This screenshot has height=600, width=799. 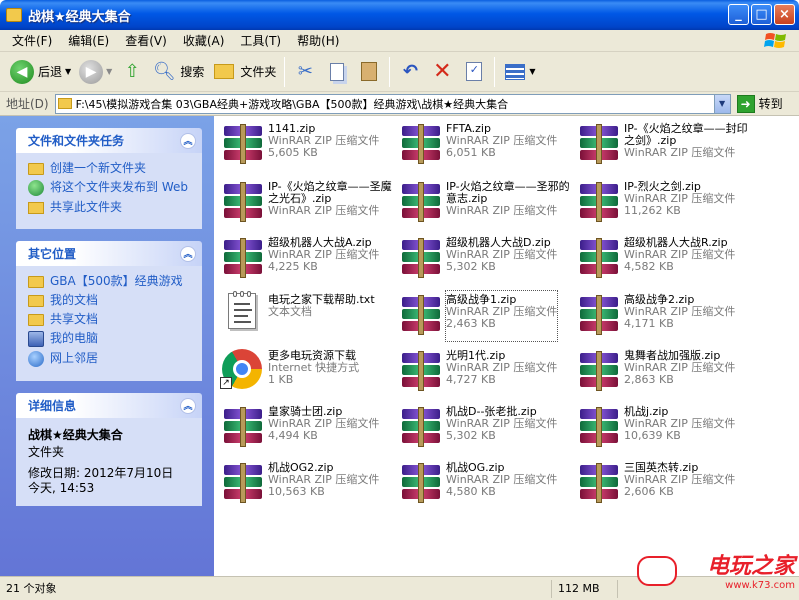 I want to click on other-places-header: 其它位置 ︽, so click(x=109, y=253).